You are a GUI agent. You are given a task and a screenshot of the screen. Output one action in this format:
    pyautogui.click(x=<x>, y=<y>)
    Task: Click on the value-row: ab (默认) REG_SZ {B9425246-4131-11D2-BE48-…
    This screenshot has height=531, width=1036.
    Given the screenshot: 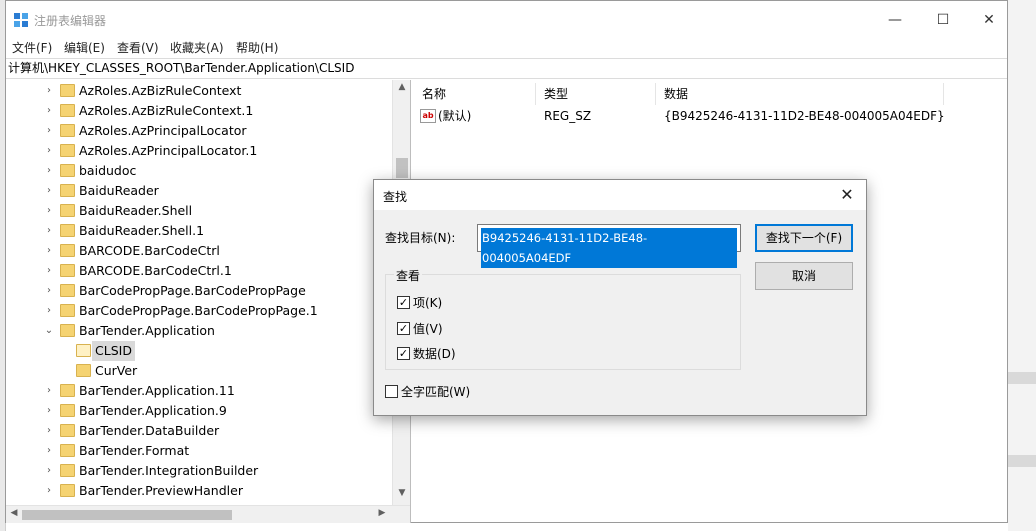 What is the action you would take?
    pyautogui.click(x=694, y=116)
    